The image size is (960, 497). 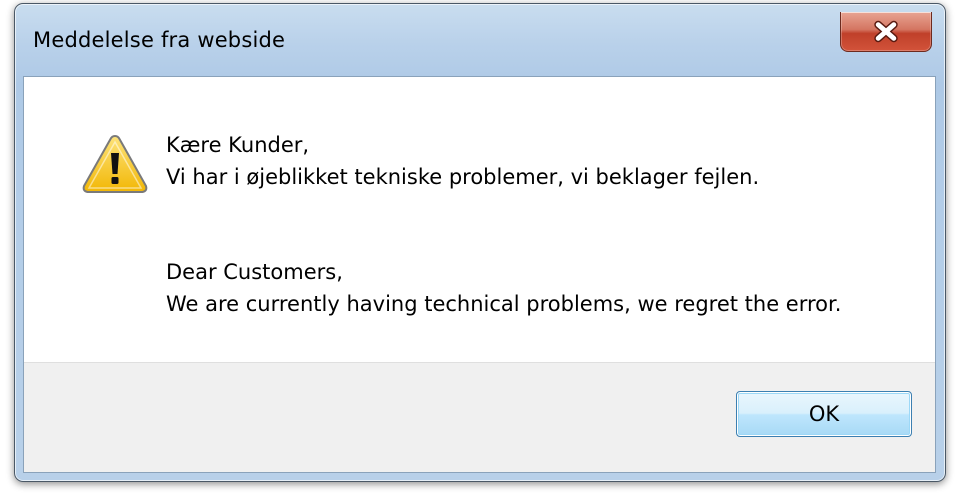 What do you see at coordinates (115, 163) in the screenshot?
I see `warning-icon` at bounding box center [115, 163].